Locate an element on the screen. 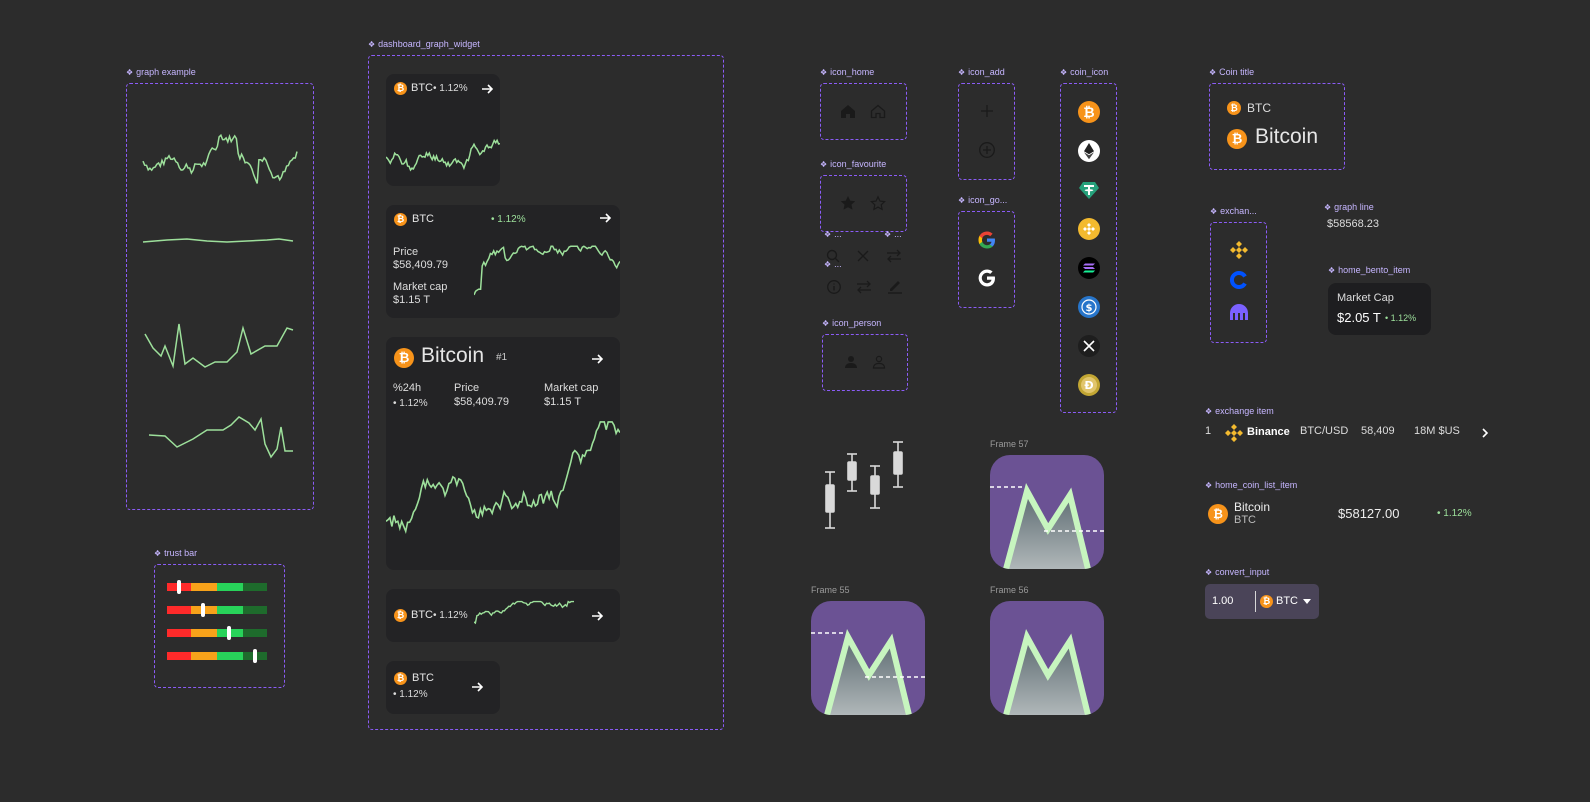 This screenshot has height=802, width=1590. star-outline-icon is located at coordinates (878, 203).